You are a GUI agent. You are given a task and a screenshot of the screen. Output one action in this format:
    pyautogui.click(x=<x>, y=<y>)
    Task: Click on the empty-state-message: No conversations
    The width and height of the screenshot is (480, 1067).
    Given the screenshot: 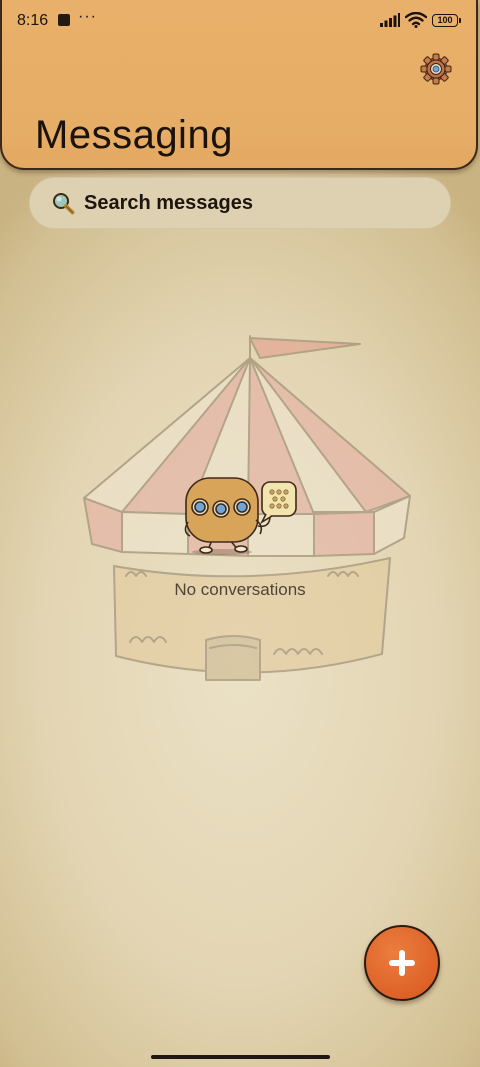 What is the action you would take?
    pyautogui.click(x=240, y=589)
    